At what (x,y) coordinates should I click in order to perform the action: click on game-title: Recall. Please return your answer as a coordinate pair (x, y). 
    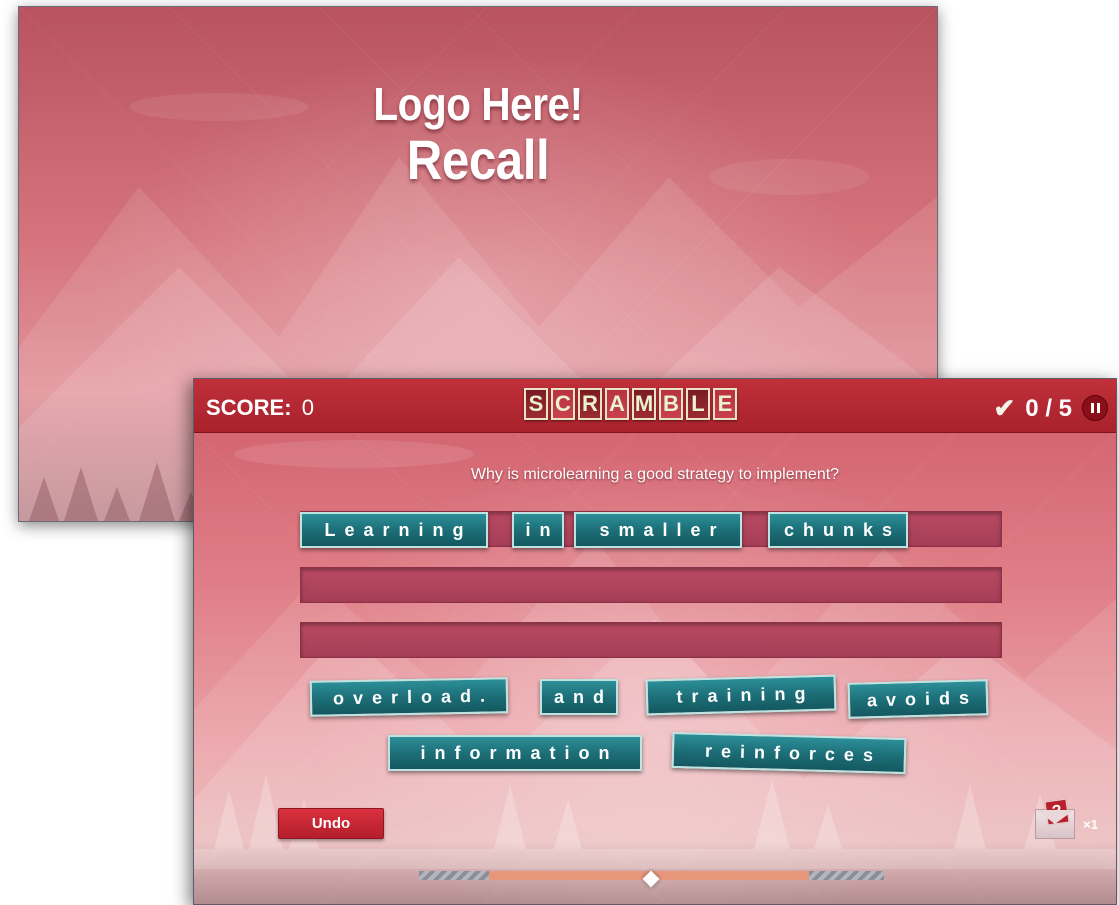
    Looking at the image, I should click on (478, 159).